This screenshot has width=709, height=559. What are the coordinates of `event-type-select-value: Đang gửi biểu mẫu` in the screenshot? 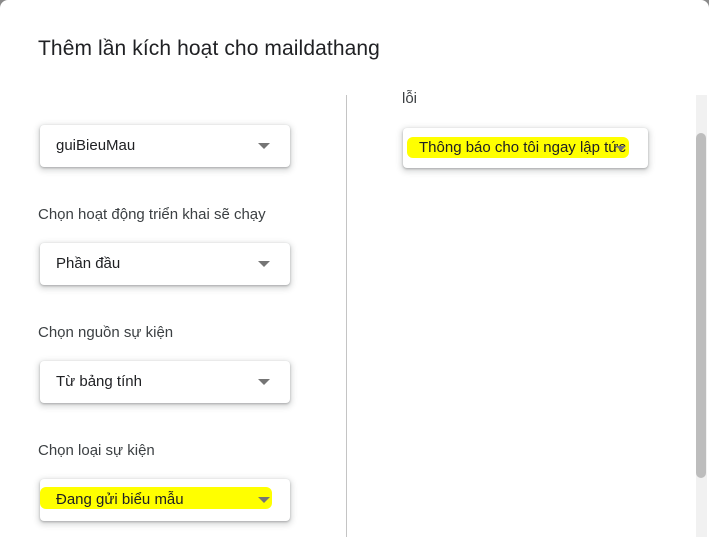 It's located at (120, 499).